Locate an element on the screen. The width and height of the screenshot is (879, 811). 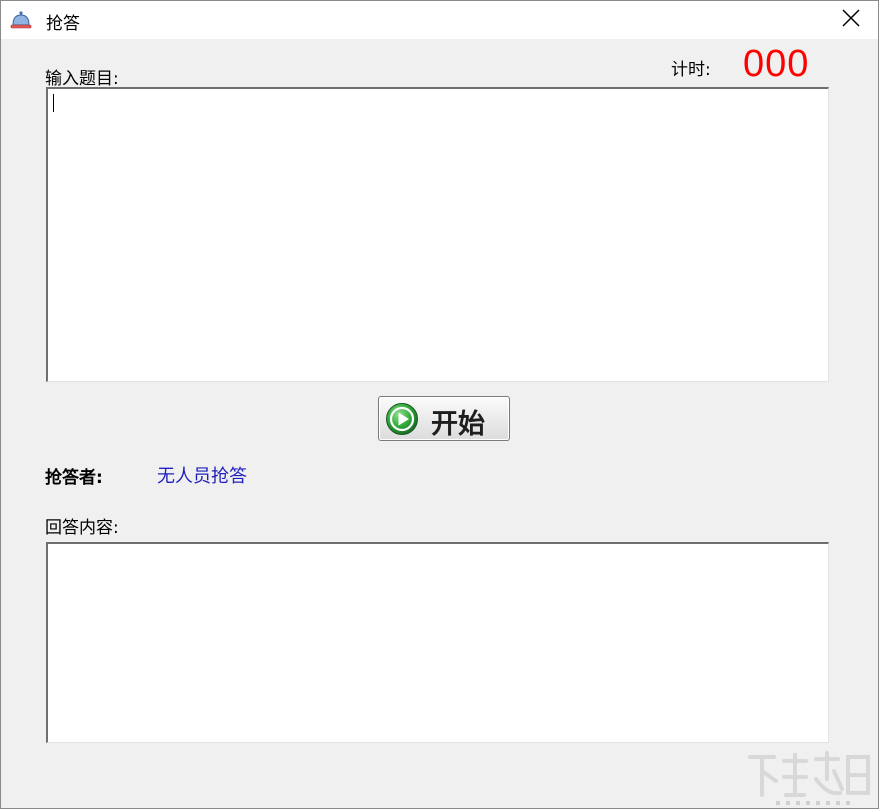
start-button-label: 开始 is located at coordinates (458, 424).